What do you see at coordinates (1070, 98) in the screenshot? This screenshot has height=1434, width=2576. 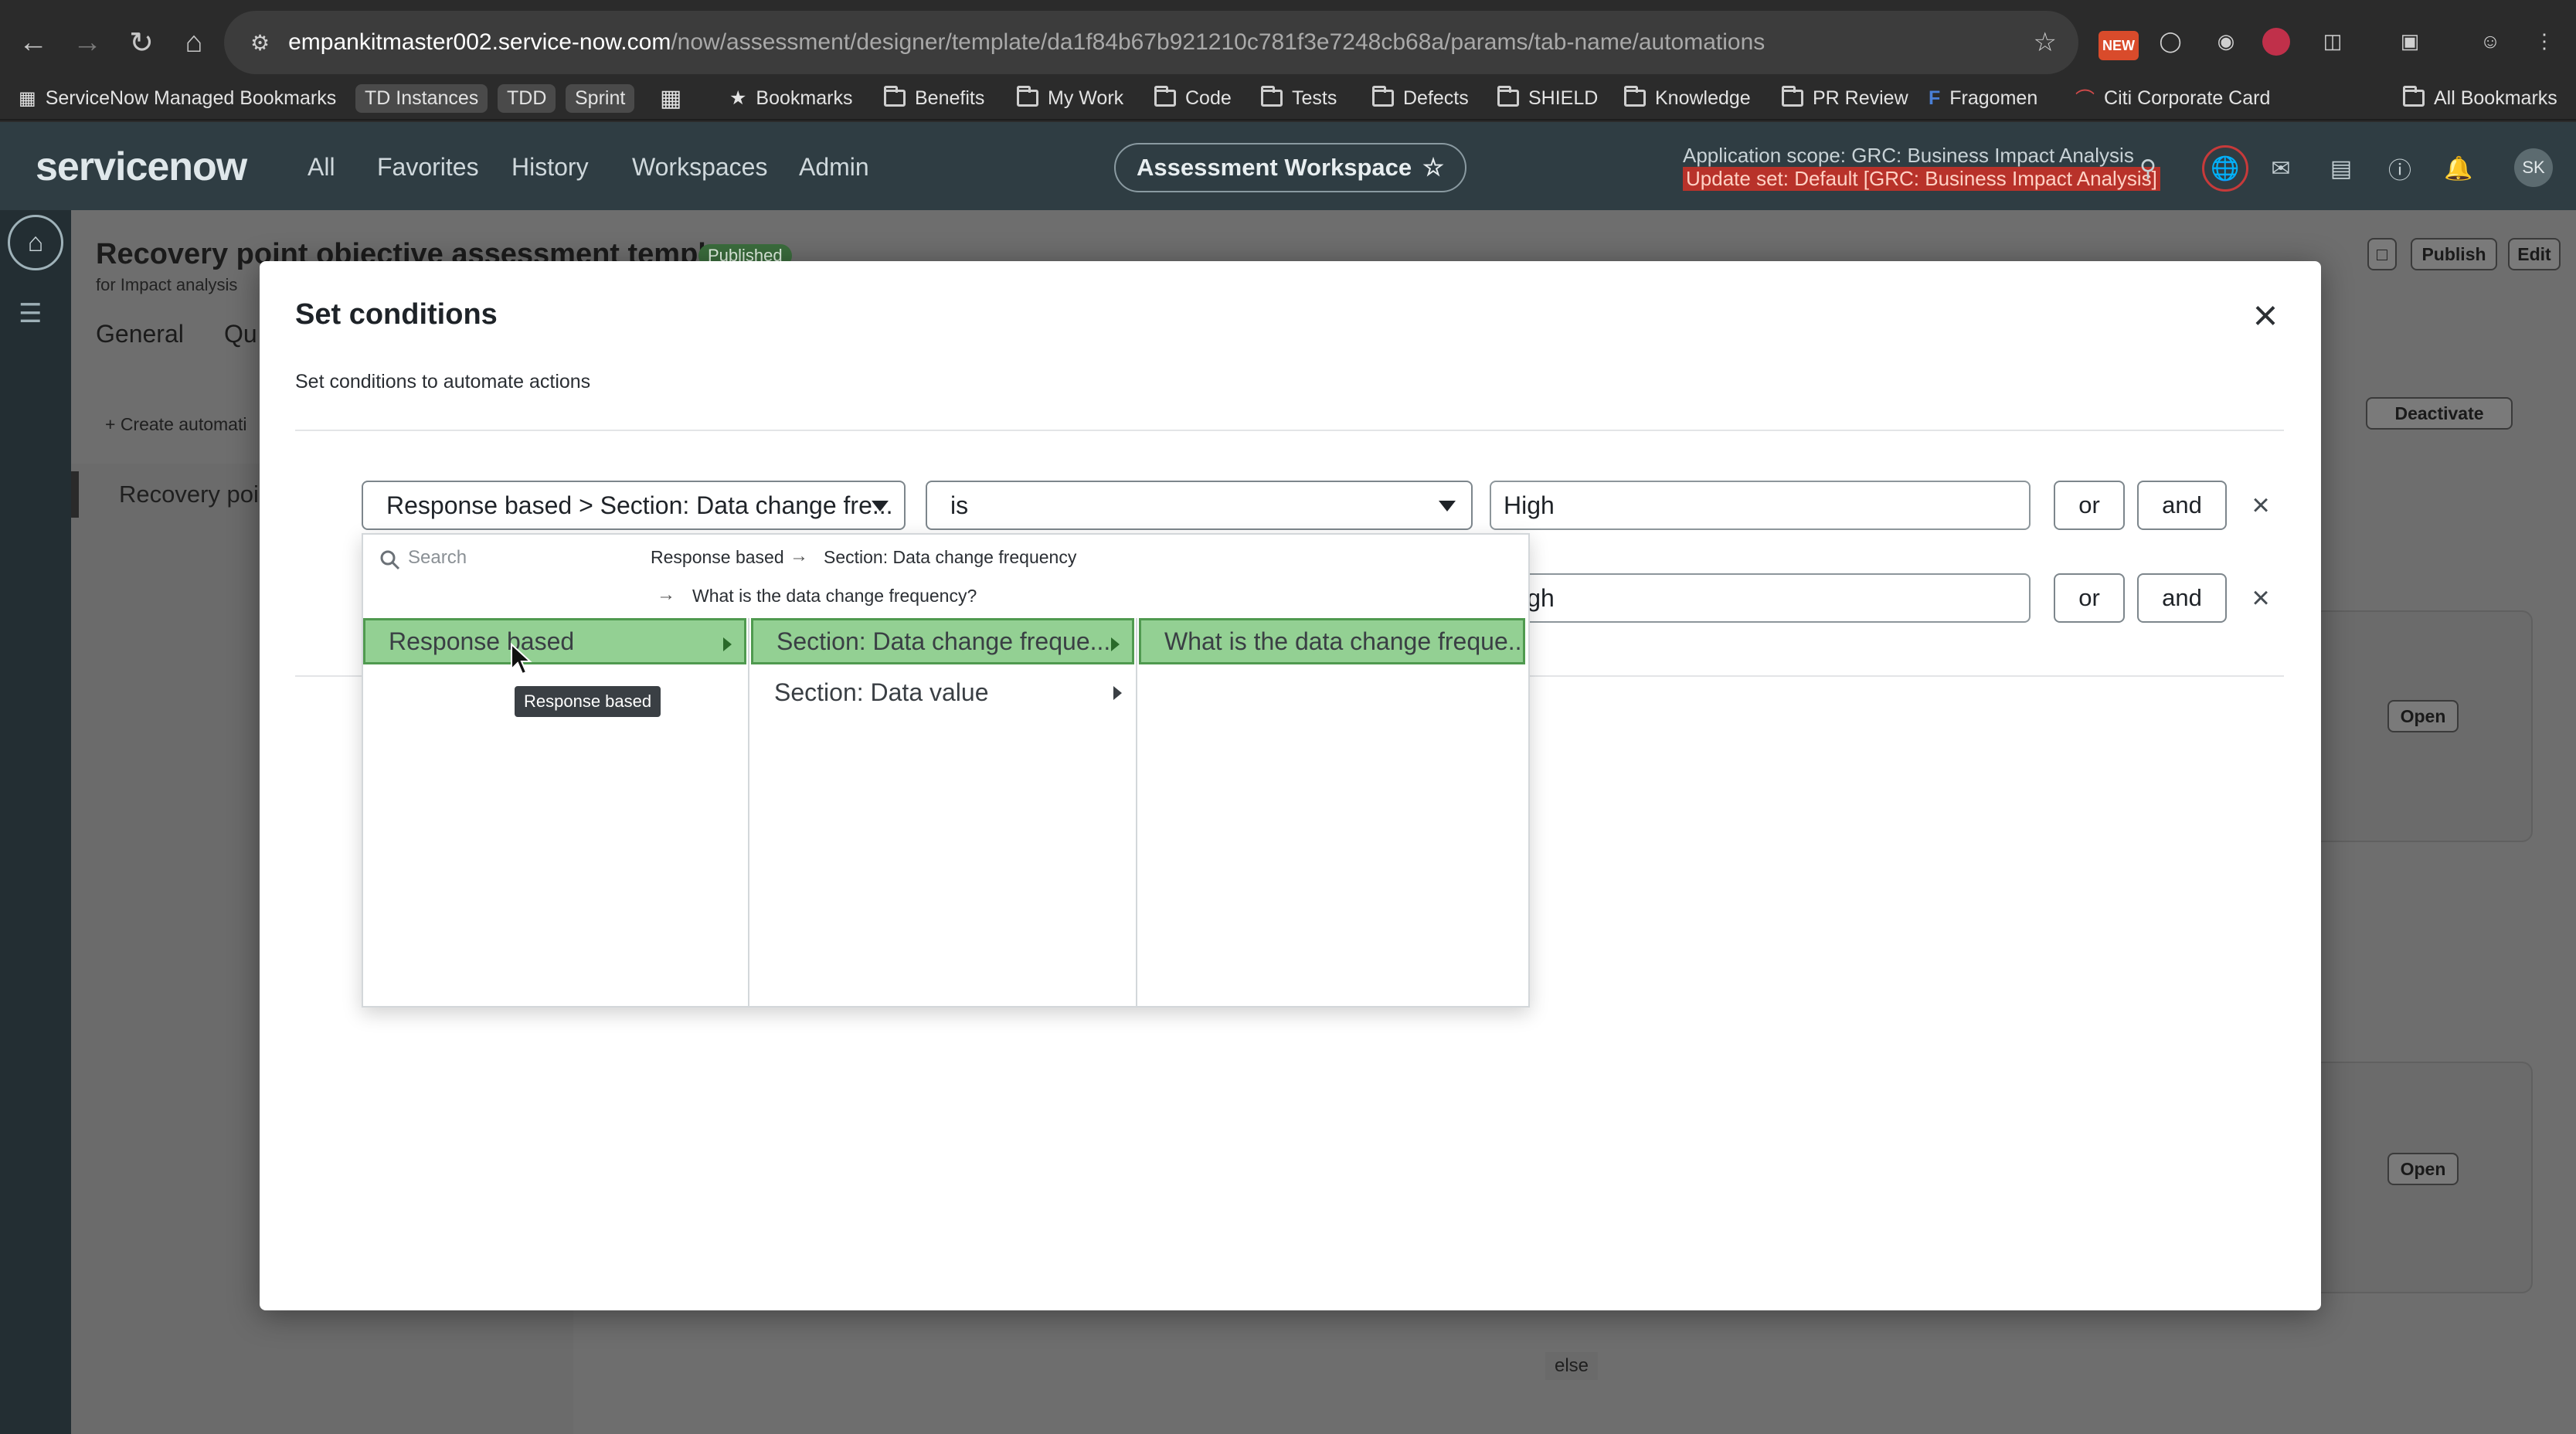 I see `bookmark-my-work: My Work` at bounding box center [1070, 98].